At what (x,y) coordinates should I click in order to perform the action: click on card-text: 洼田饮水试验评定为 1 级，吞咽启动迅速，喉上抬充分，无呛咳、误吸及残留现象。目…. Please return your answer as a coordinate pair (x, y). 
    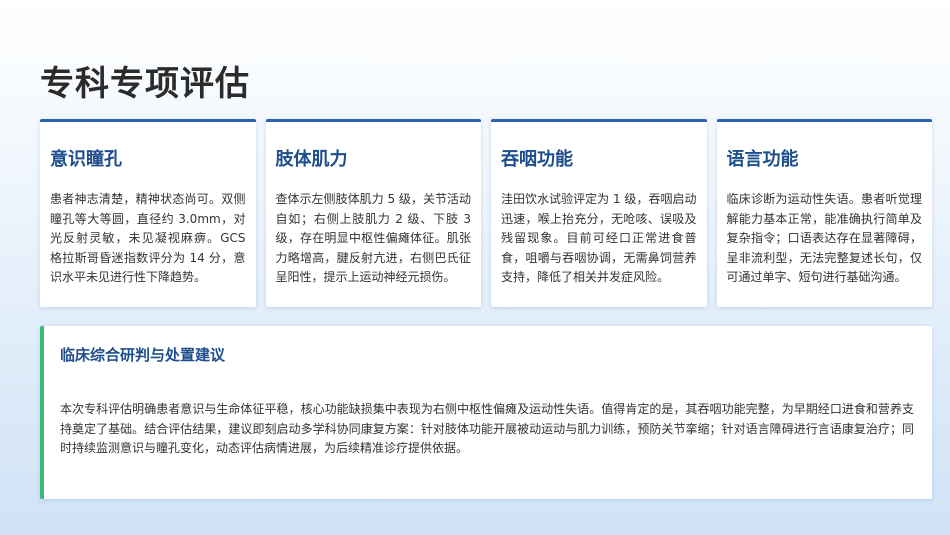
    Looking at the image, I should click on (599, 238).